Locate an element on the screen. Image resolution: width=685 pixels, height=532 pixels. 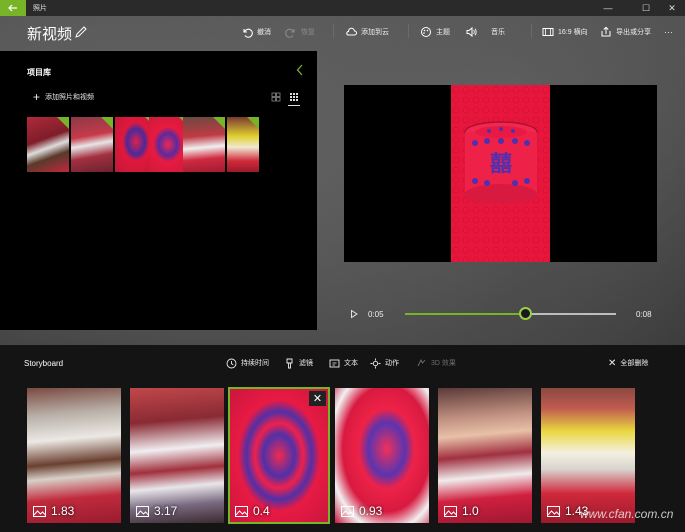
remove-all-button: ✕ 全部删除 is located at coordinates (628, 363).